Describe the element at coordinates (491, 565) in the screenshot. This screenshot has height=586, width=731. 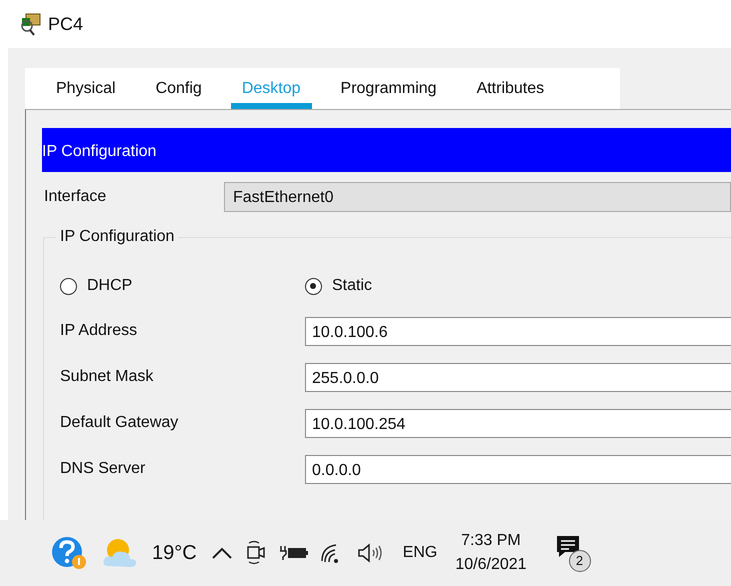
I see `clock-date: 10/6/2021` at that location.